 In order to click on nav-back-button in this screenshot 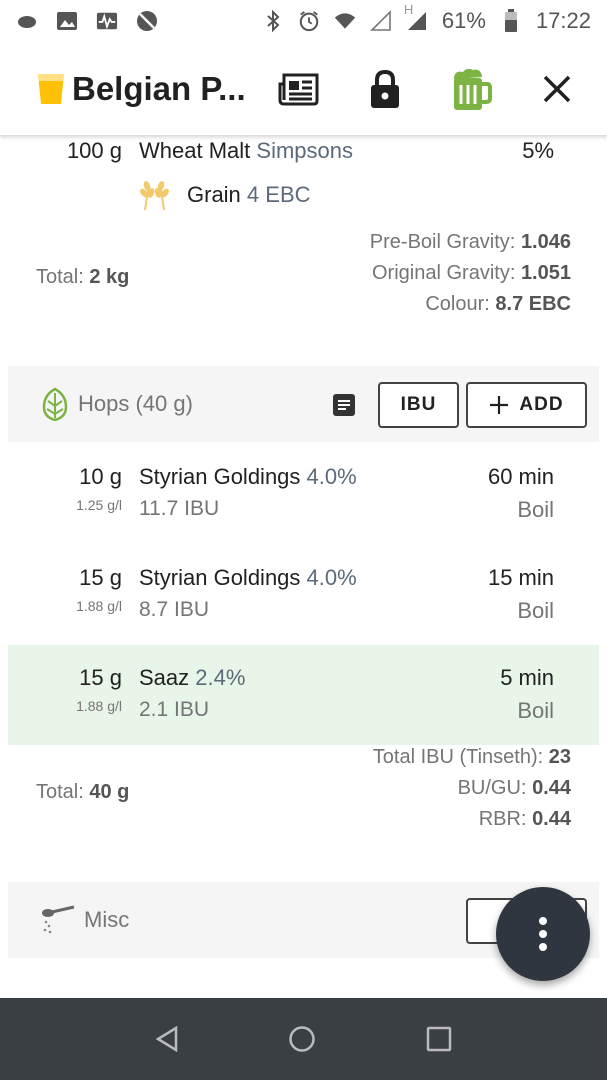, I will do `click(167, 1039)`.